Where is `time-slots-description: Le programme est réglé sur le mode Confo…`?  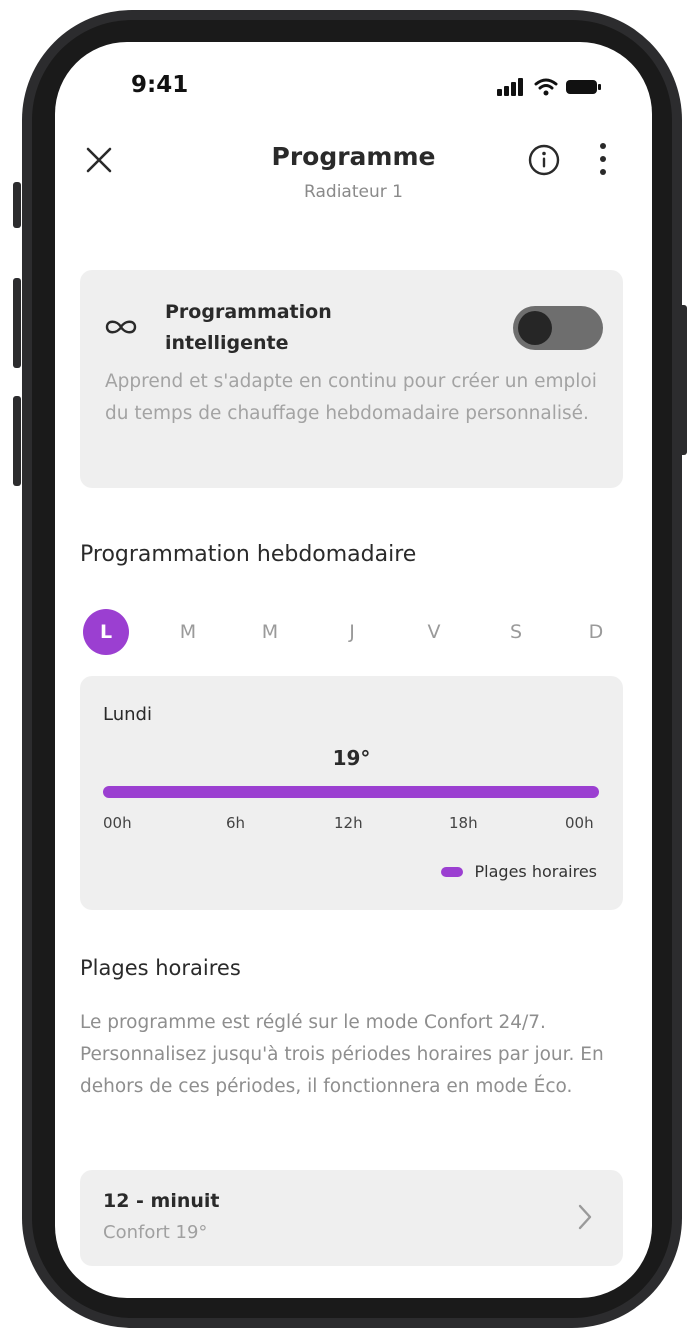
time-slots-description: Le programme est réglé sur le mode Confo… is located at coordinates (342, 1054).